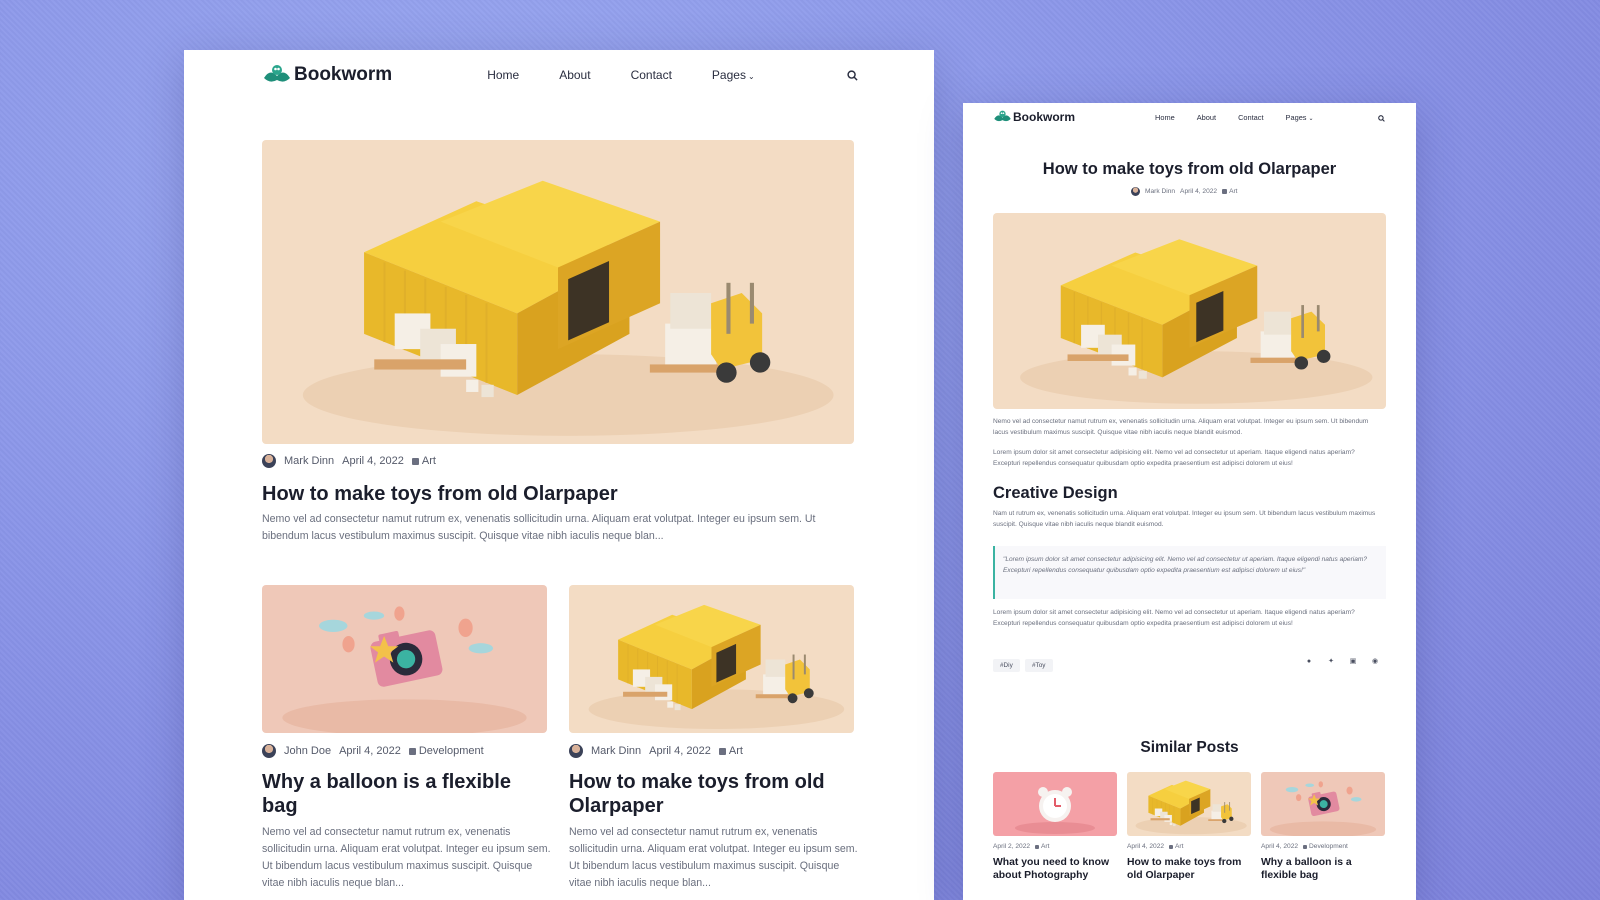 The height and width of the screenshot is (900, 1600). What do you see at coordinates (1189, 747) in the screenshot?
I see `similar-posts-heading: Similar Posts` at bounding box center [1189, 747].